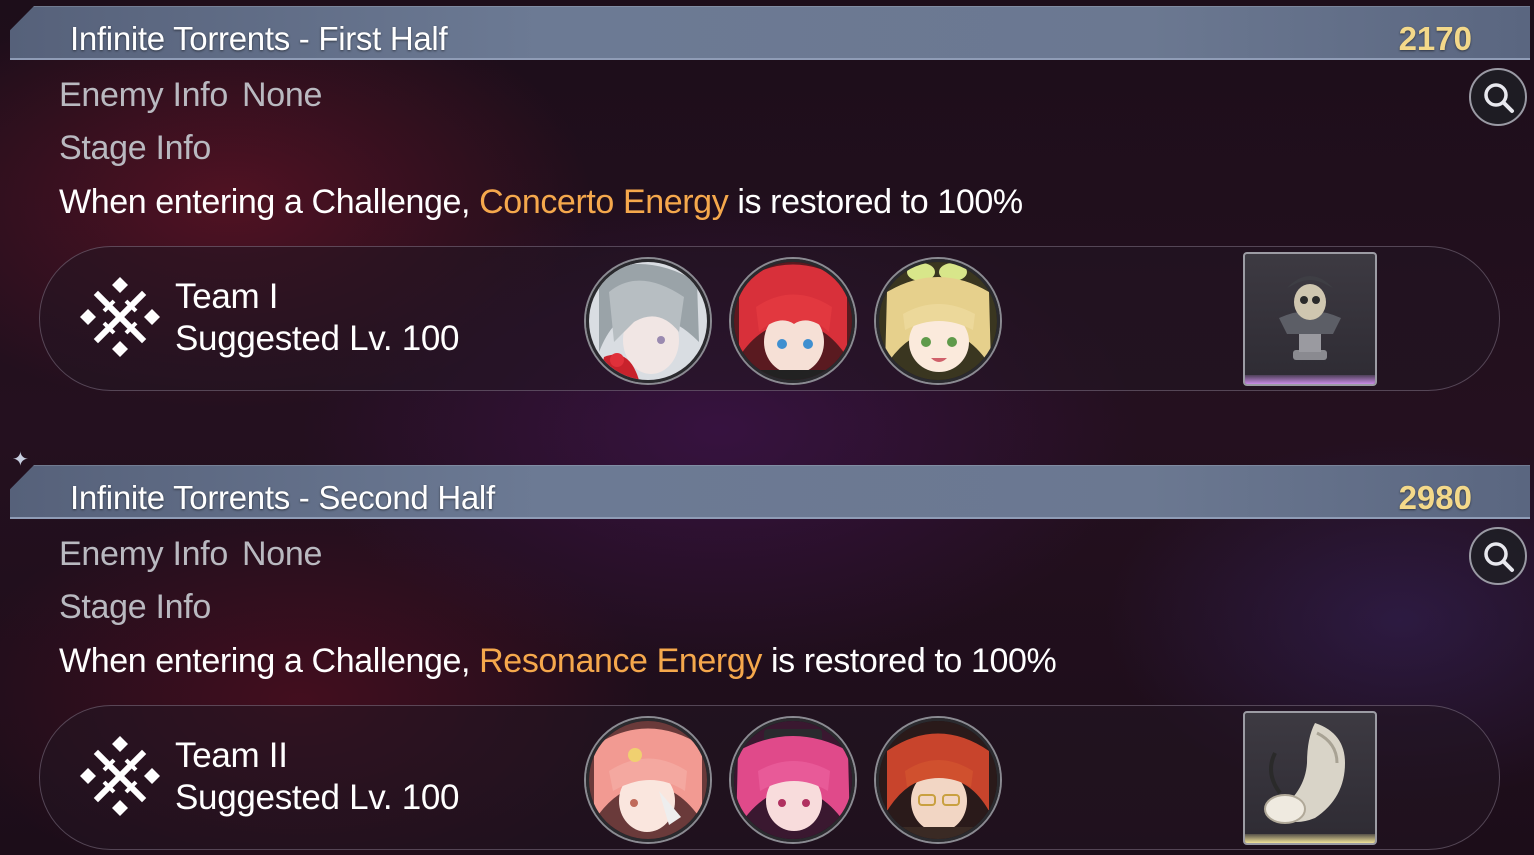 The image size is (1534, 855). Describe the element at coordinates (1435, 497) in the screenshot. I see `stage-score: 2980` at that location.